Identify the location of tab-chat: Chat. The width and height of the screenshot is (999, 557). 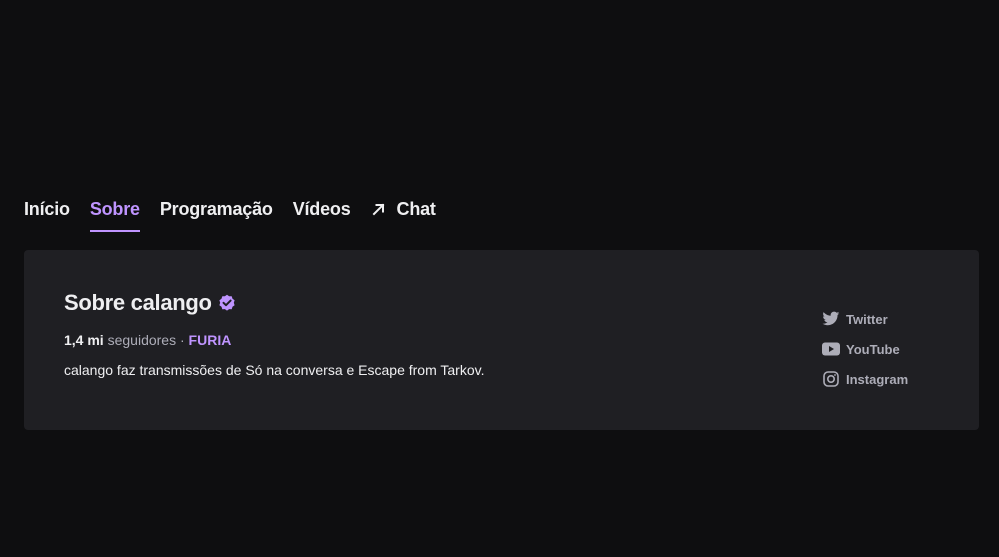
(403, 214).